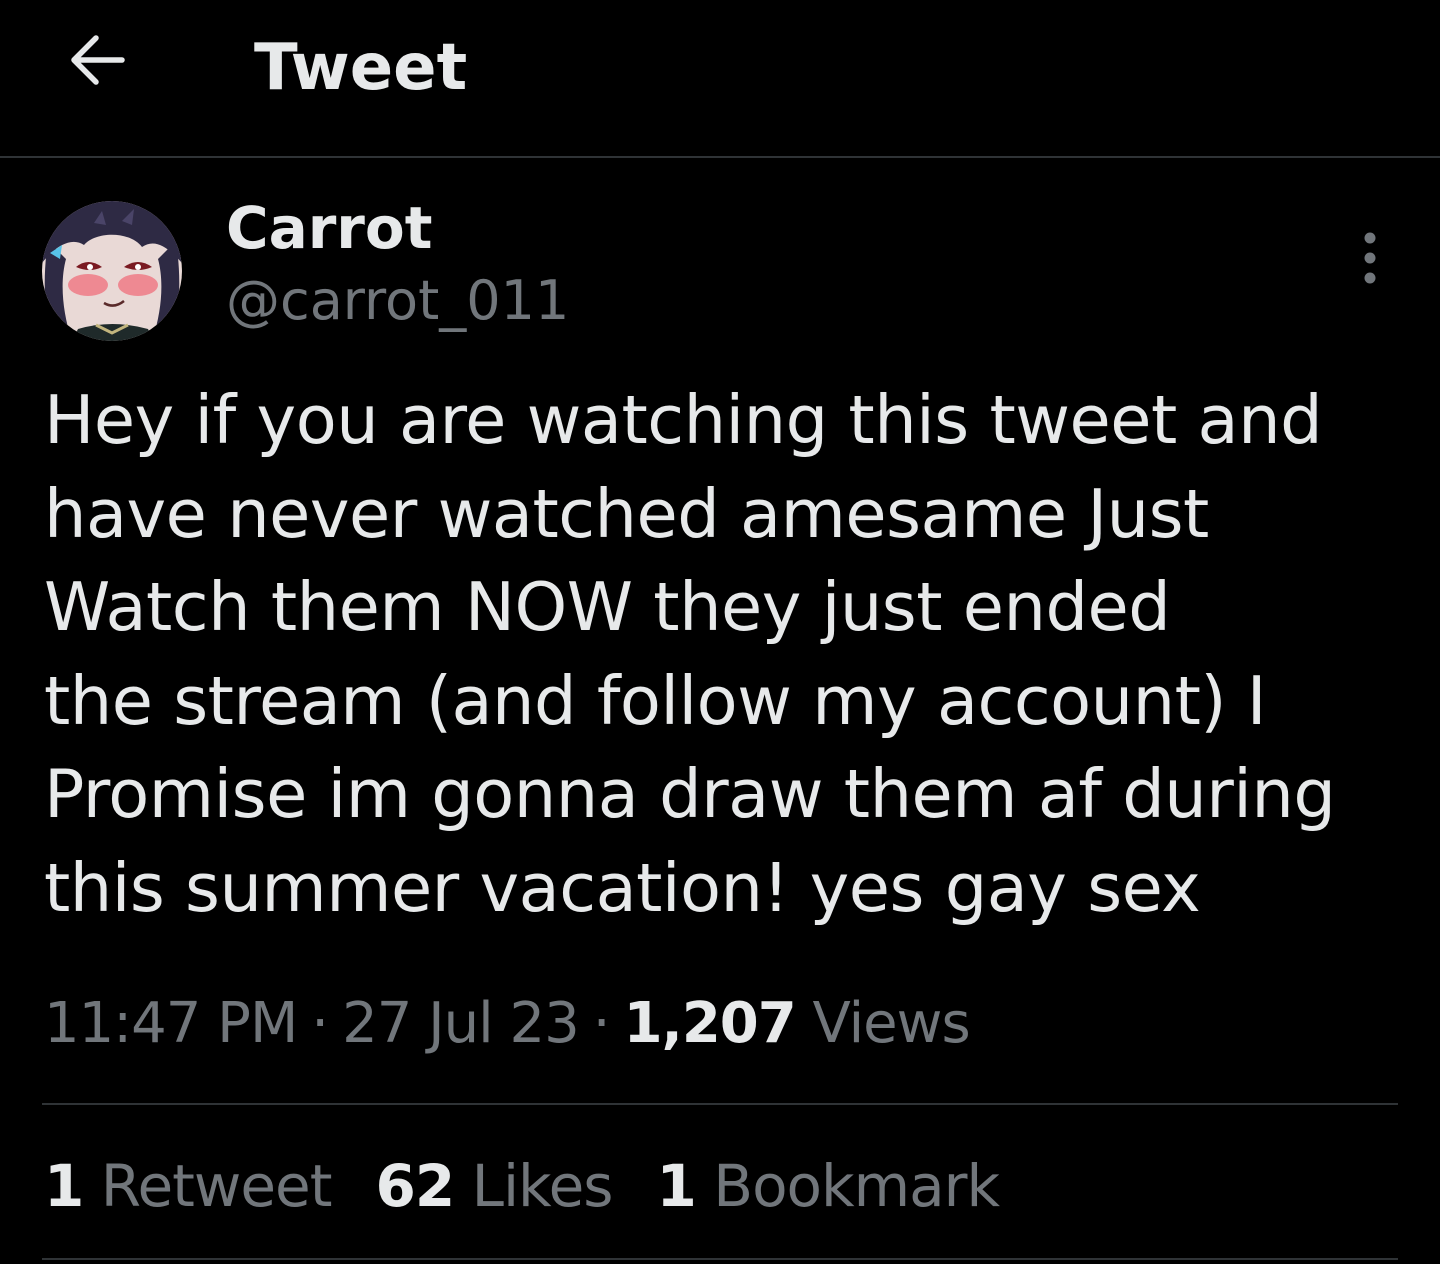  Describe the element at coordinates (361, 68) in the screenshot. I see `page-title: Tweet` at that location.